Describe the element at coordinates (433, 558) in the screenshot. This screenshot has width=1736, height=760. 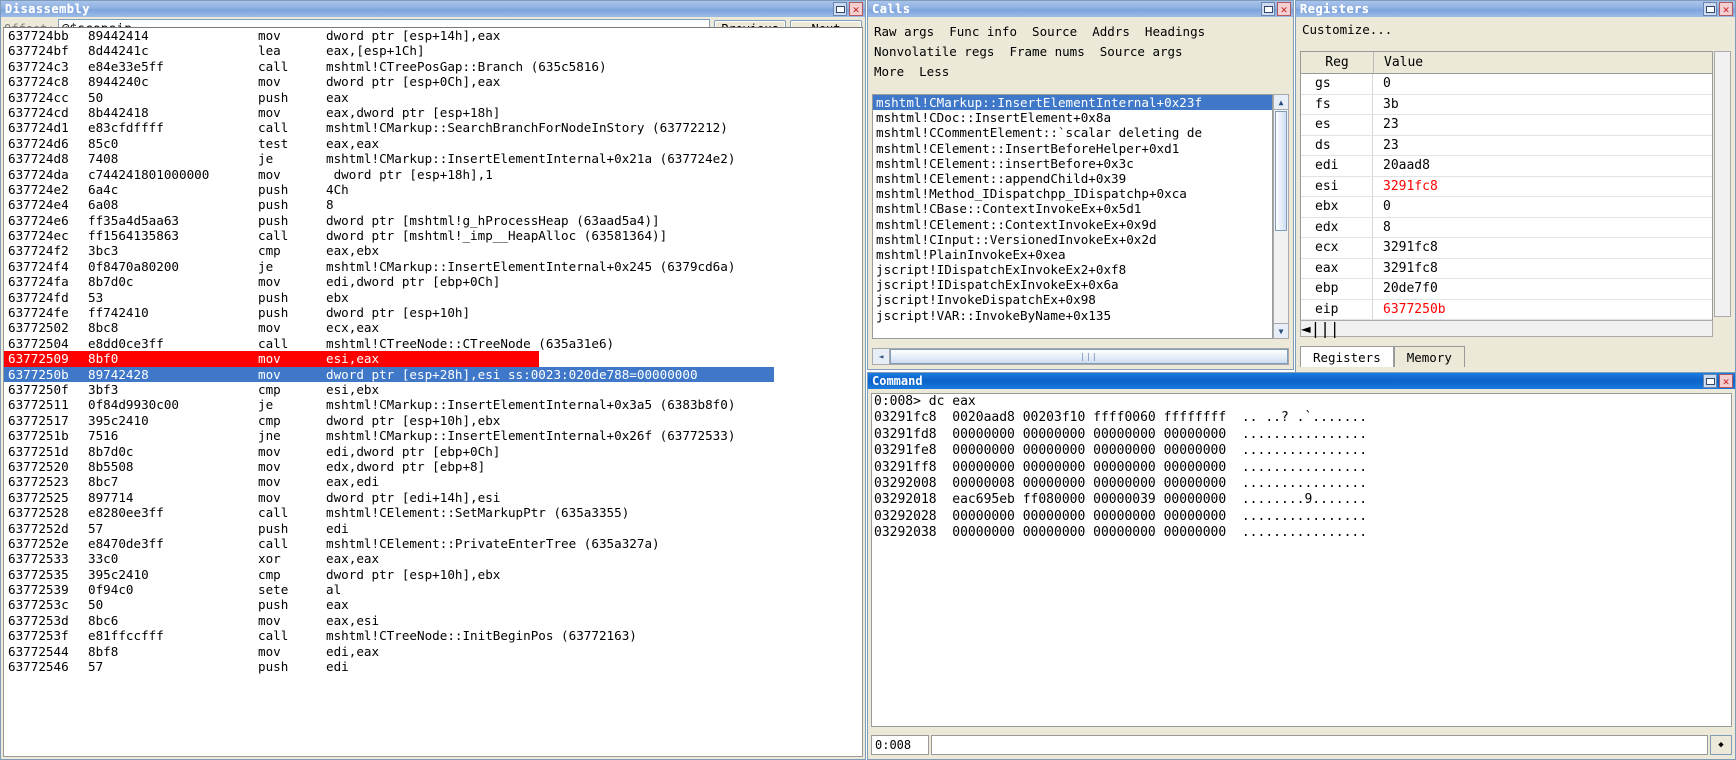
I see `disassembly-row: 63772533 33c0 xor eax,eax` at that location.